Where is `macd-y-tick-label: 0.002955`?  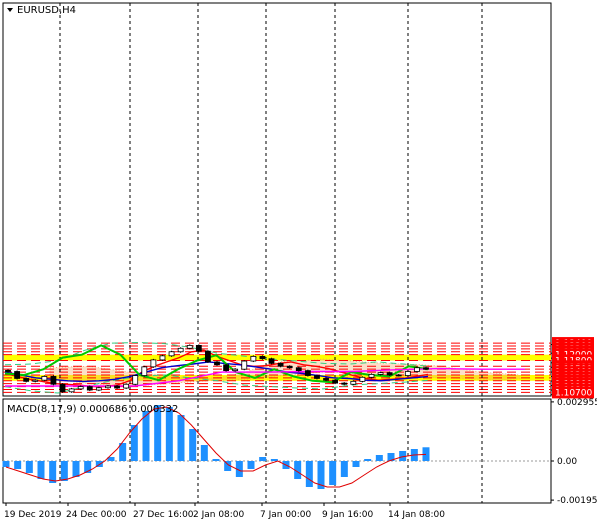 macd-y-tick-label: 0.002955 is located at coordinates (577, 403).